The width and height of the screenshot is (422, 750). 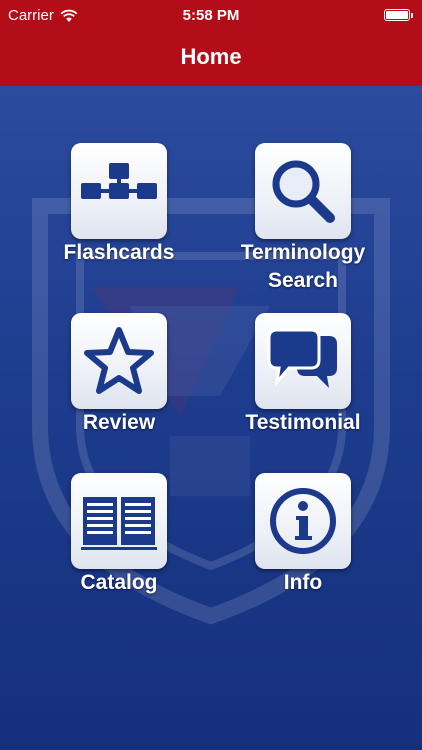 I want to click on flashcards-button: Flashcards, so click(x=119, y=218).